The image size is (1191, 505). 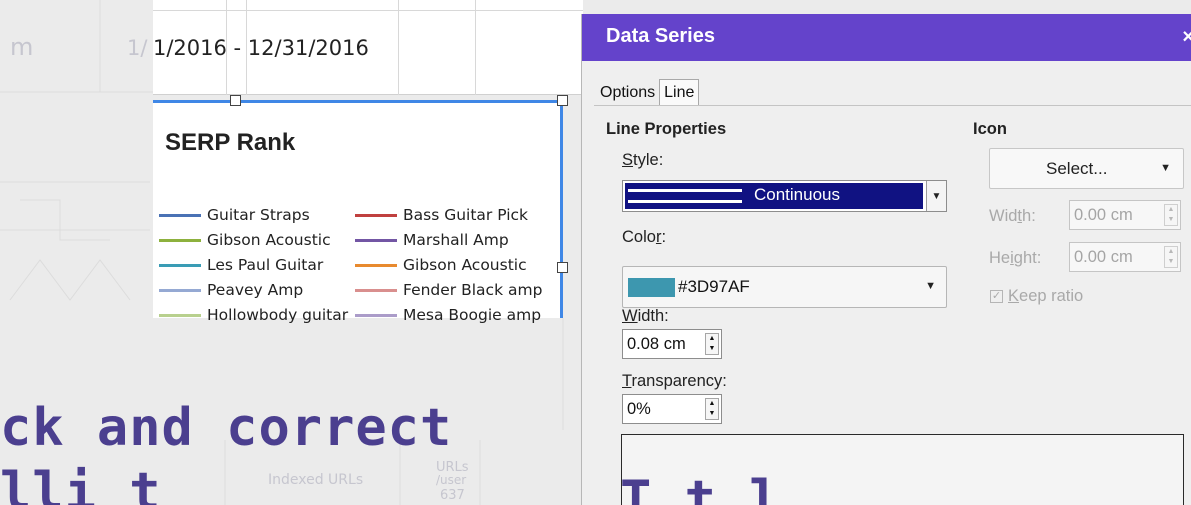 I want to click on legend-label: Peavey Amp, so click(x=255, y=290).